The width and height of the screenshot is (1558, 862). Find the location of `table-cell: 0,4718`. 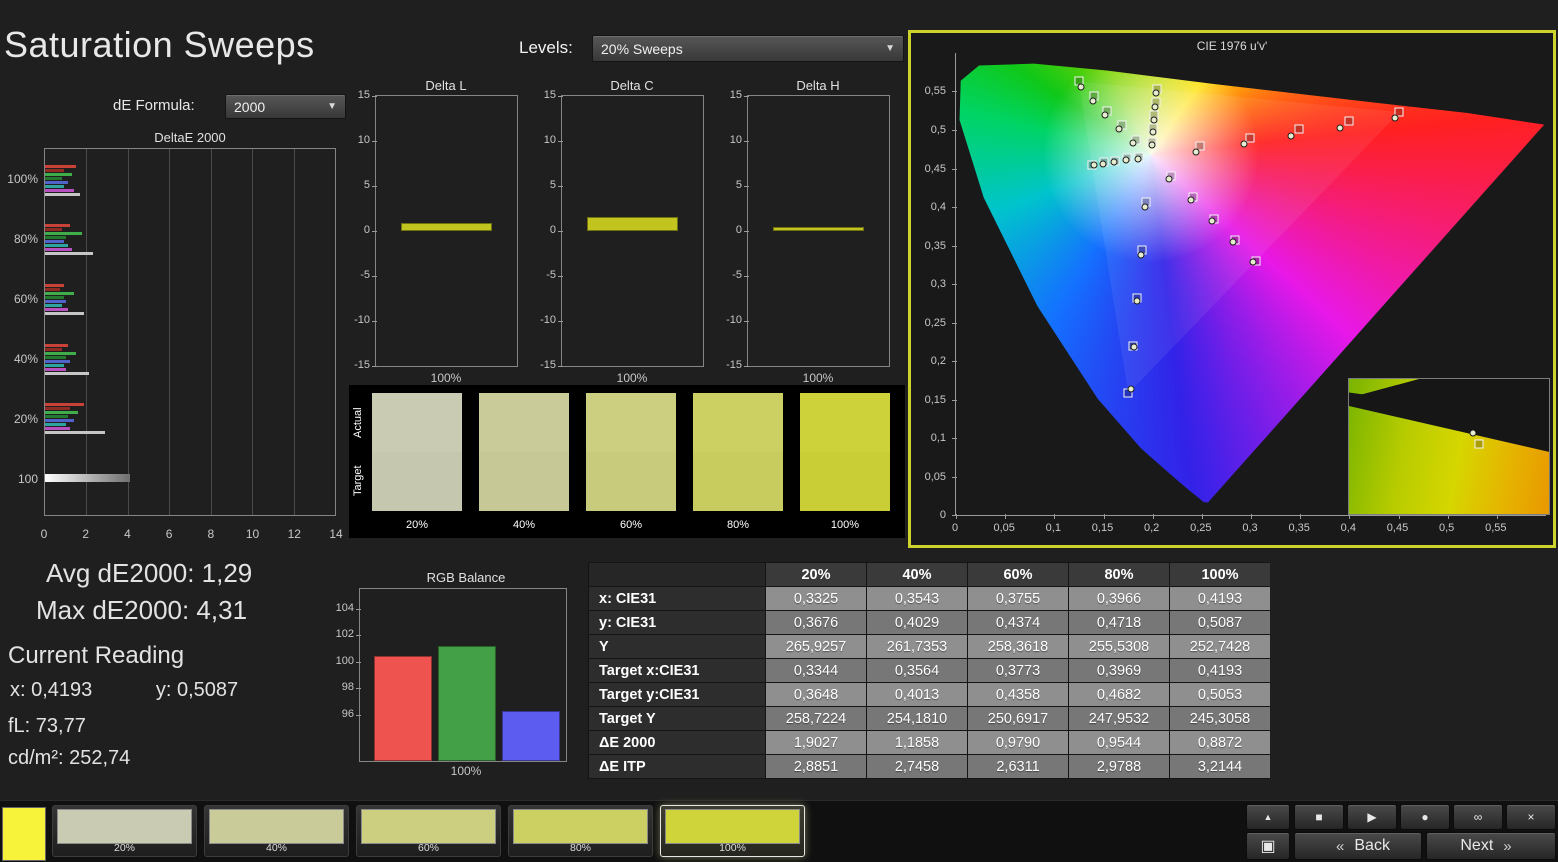

table-cell: 0,4718 is located at coordinates (1119, 622).